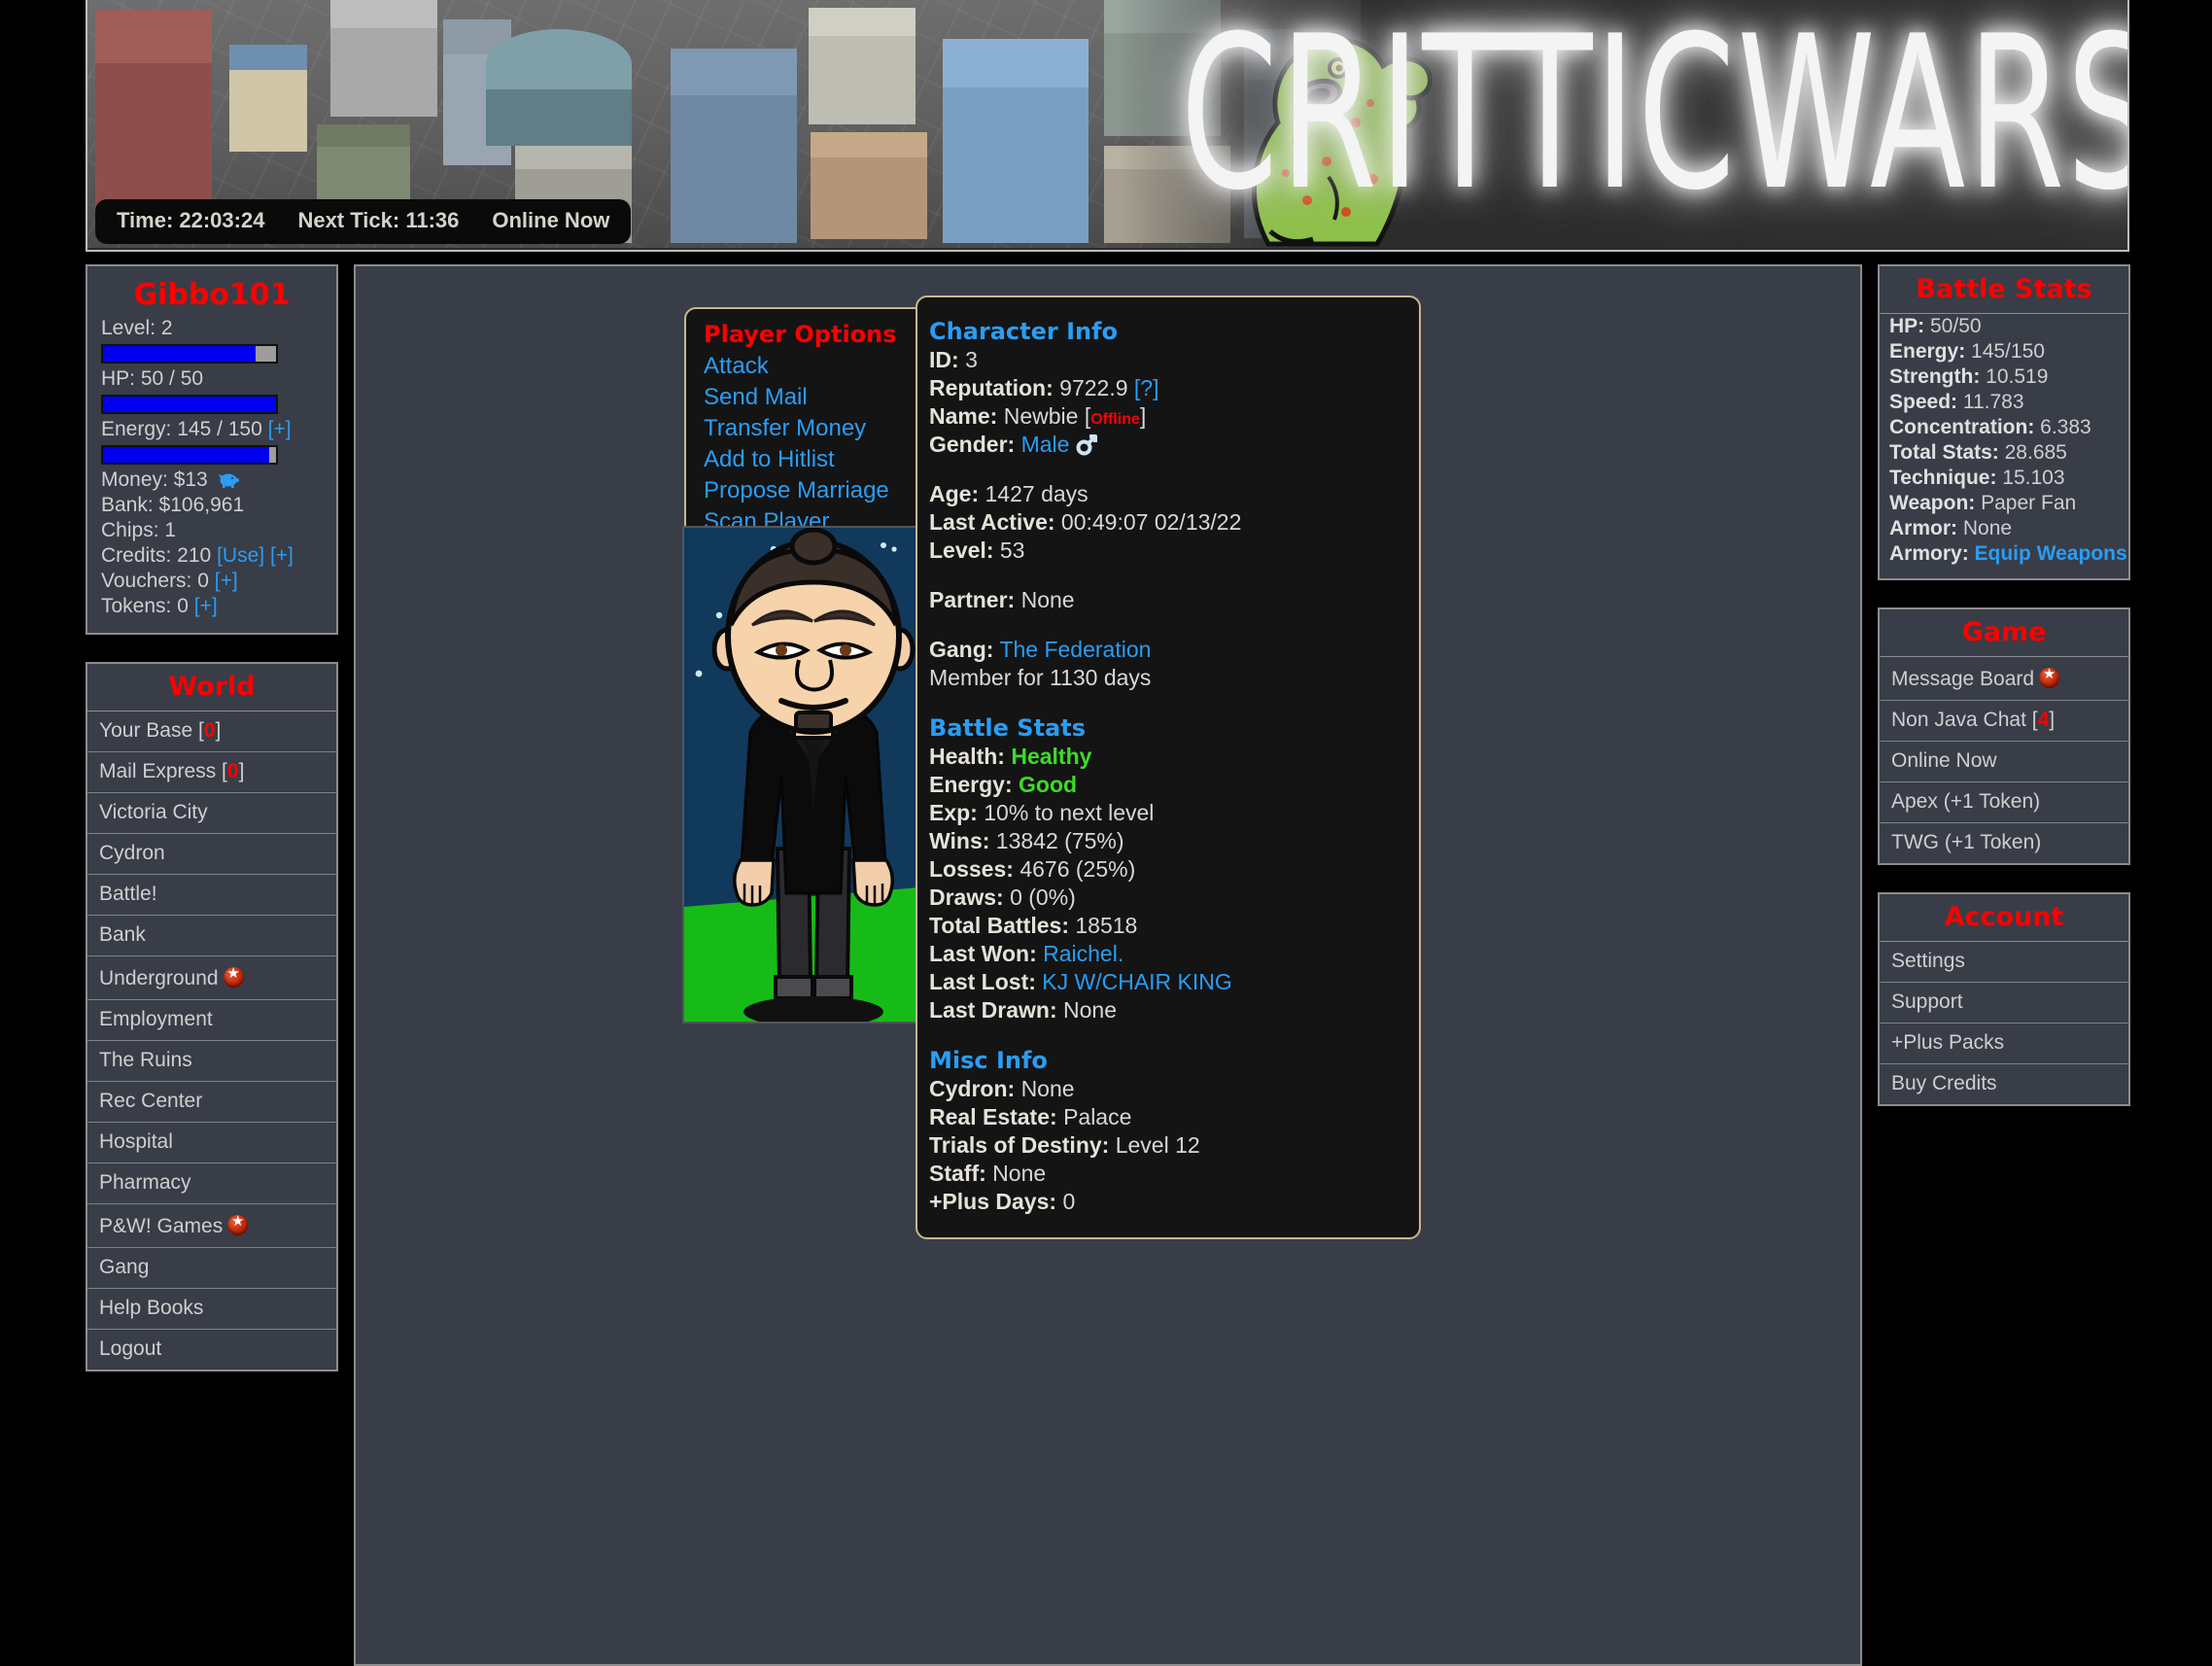  What do you see at coordinates (991, 387) in the screenshot?
I see `char-rep-label: Reputation:` at bounding box center [991, 387].